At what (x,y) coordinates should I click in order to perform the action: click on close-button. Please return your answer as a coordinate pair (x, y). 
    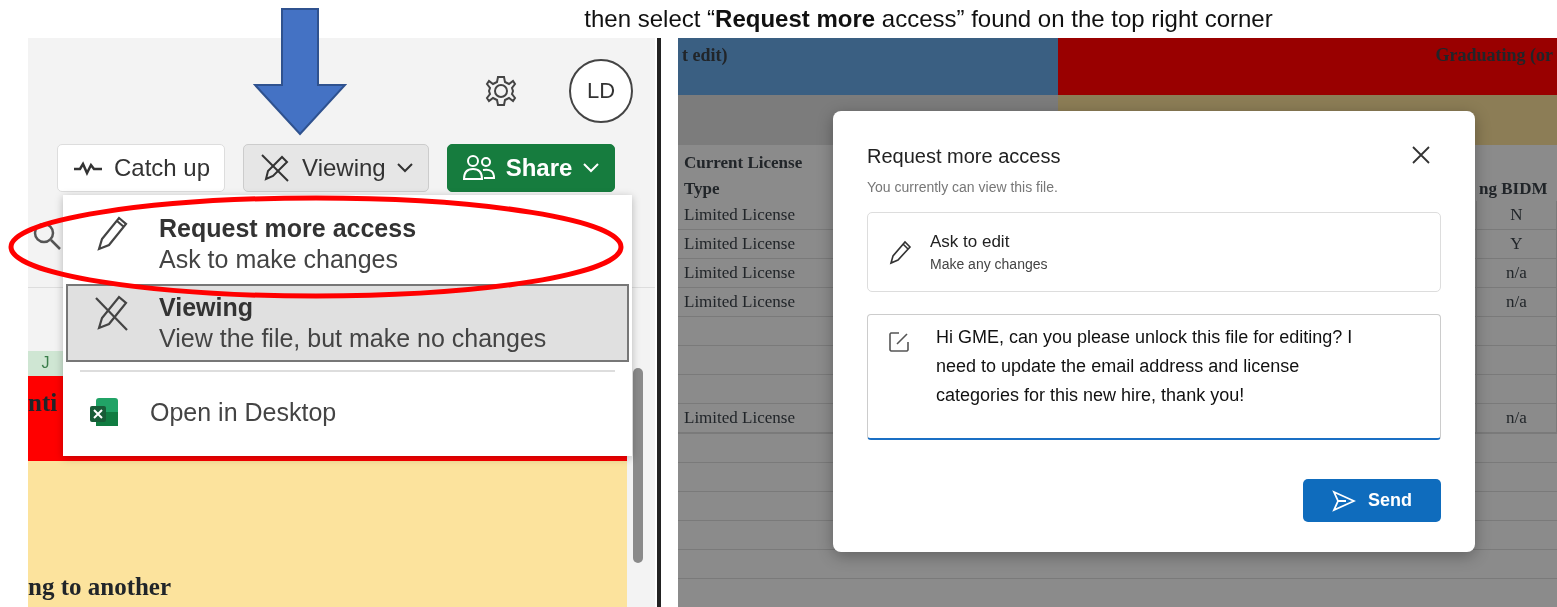
    Looking at the image, I should click on (1421, 155).